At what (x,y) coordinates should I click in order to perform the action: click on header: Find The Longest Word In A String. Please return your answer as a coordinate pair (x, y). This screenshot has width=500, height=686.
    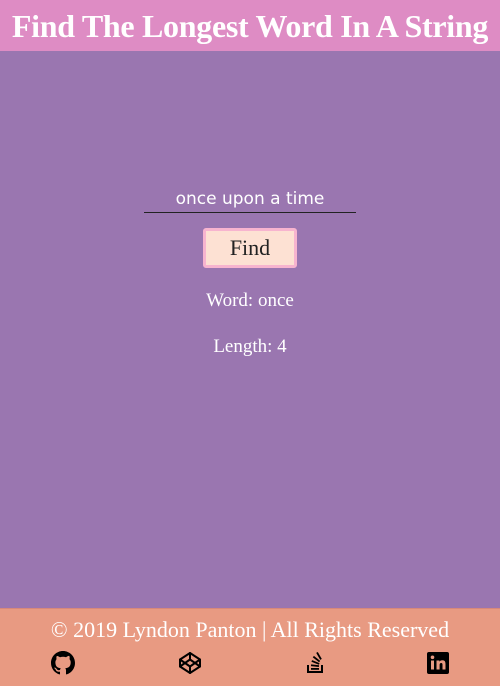
    Looking at the image, I should click on (250, 25).